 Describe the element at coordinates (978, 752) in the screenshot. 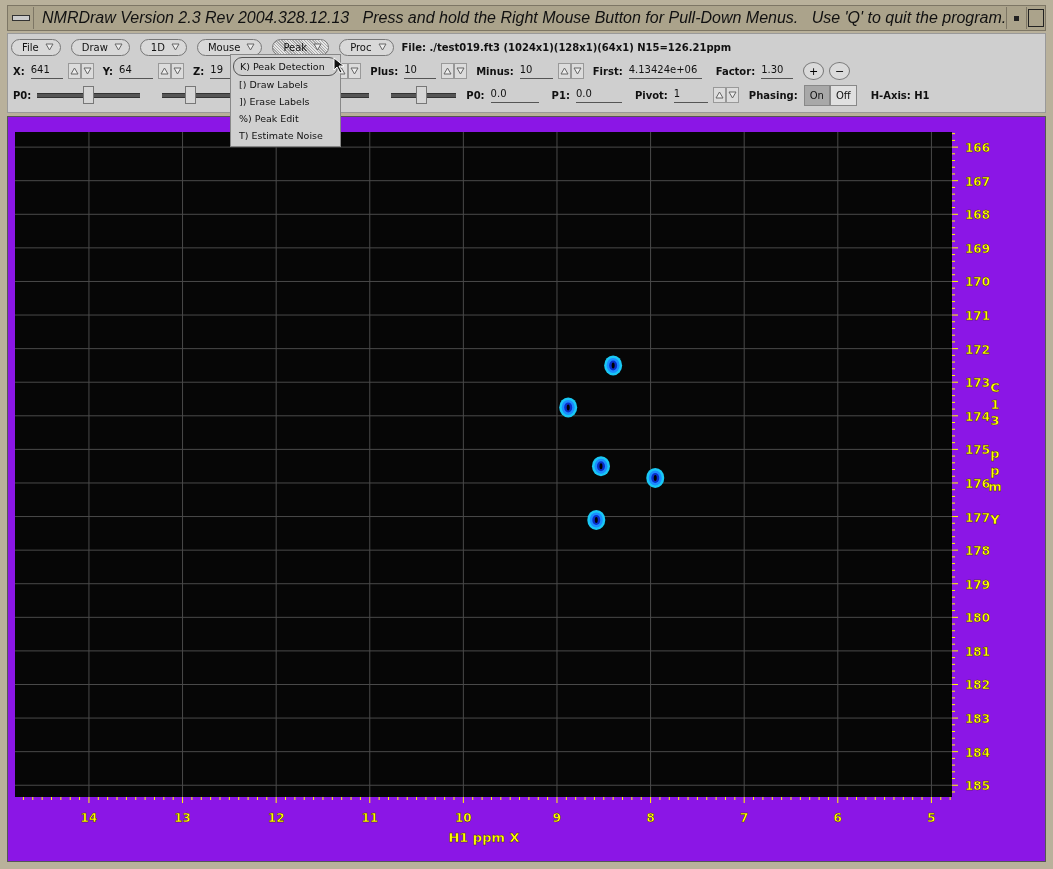

I see `y-tick-label: 184` at that location.